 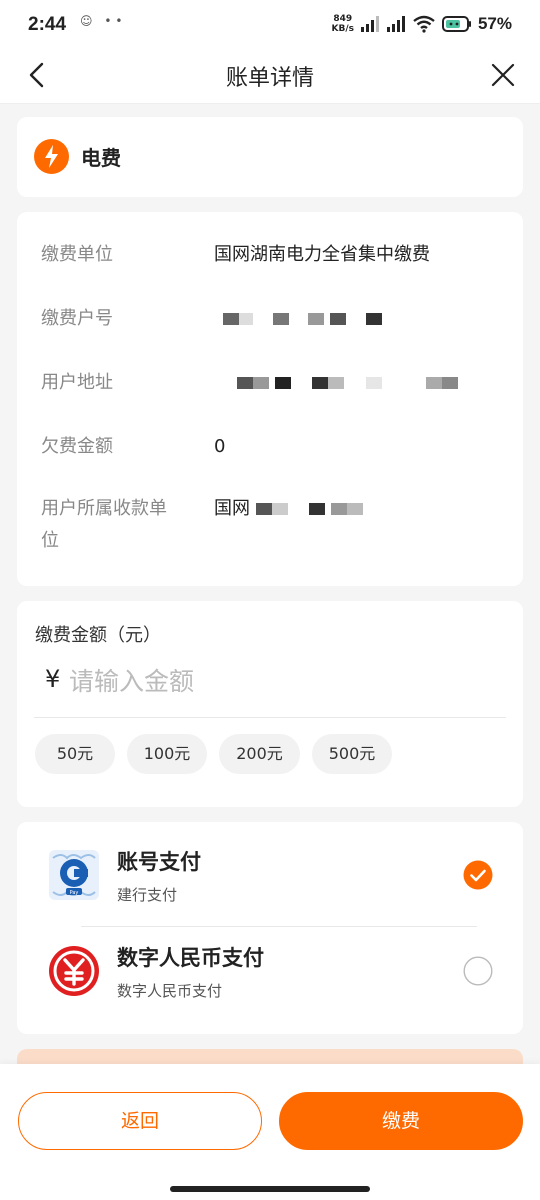 I want to click on quick-amount-50: 50元, so click(x=75, y=754).